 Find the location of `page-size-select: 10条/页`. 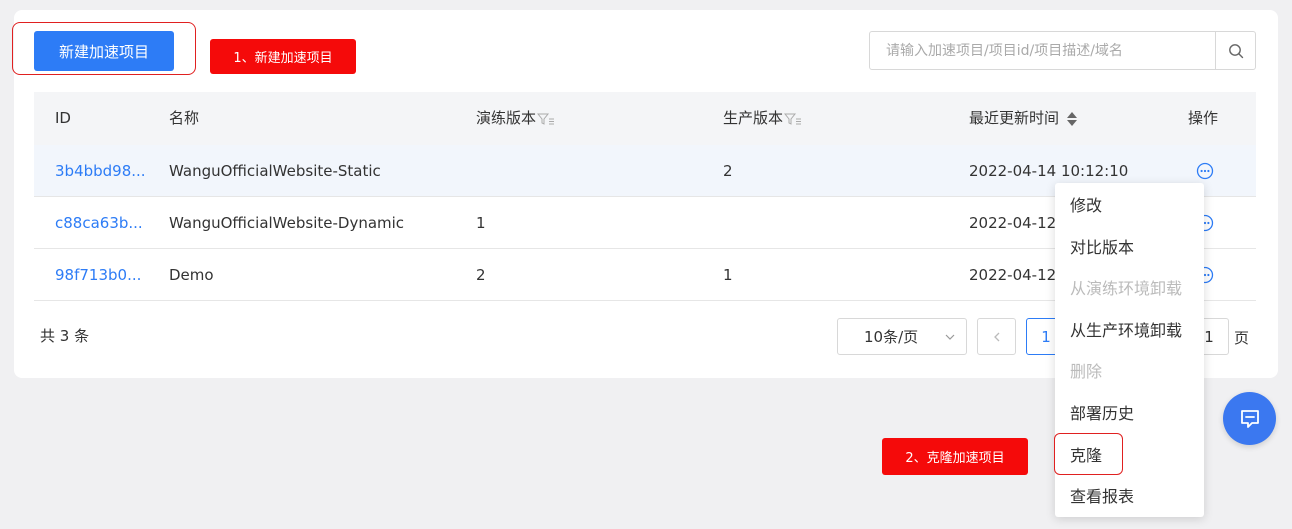

page-size-select: 10条/页 is located at coordinates (902, 336).